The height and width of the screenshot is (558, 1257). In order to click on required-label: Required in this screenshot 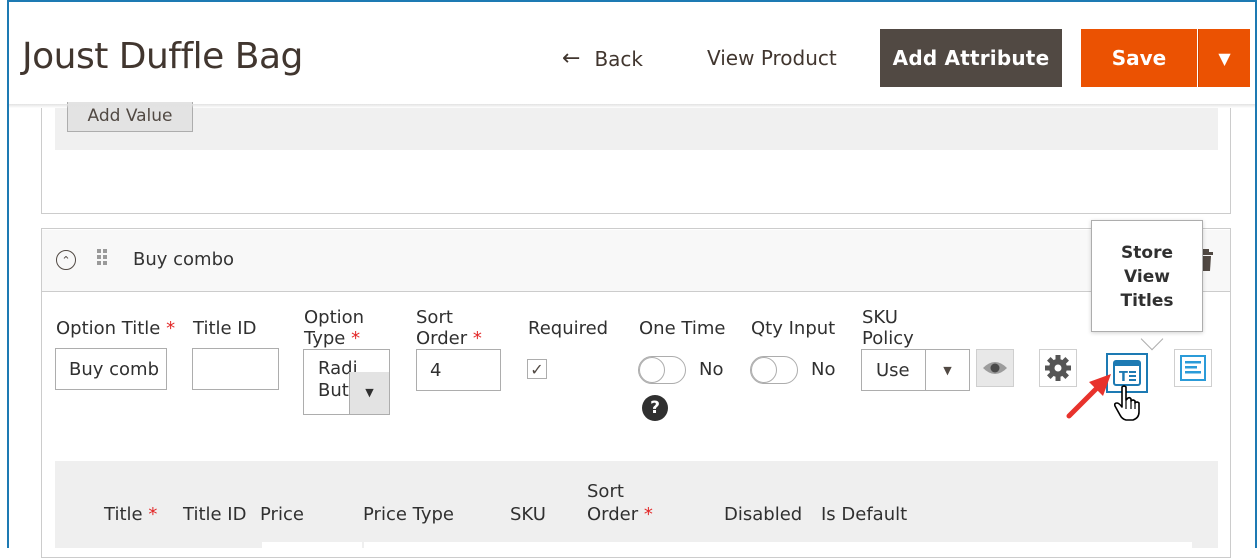, I will do `click(568, 328)`.